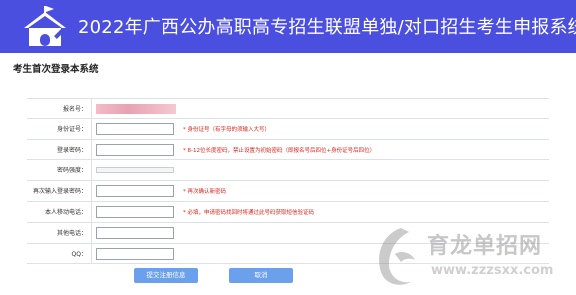 Image resolution: width=576 pixels, height=295 pixels. Describe the element at coordinates (79, 254) in the screenshot. I see `field-label: QQ：` at that location.